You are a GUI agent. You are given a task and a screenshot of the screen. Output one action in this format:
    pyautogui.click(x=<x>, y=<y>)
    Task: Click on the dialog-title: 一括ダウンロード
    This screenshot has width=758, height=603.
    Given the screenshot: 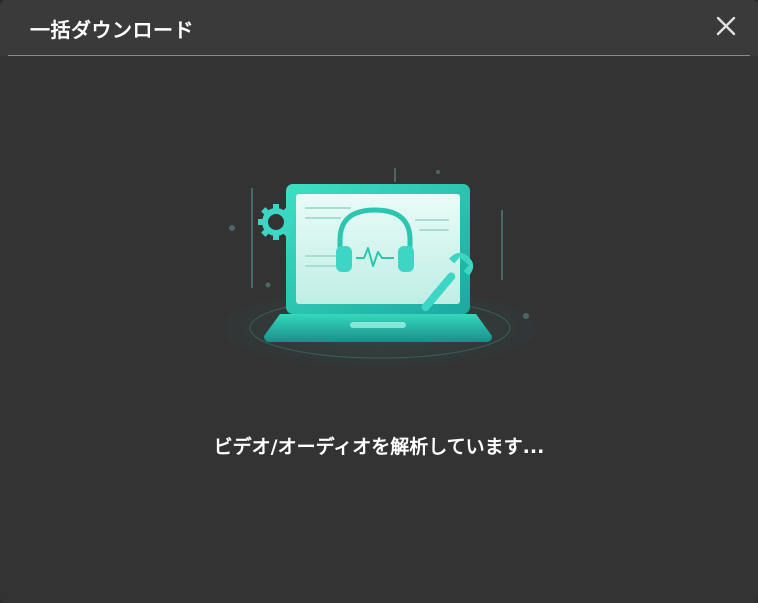 What is the action you would take?
    pyautogui.click(x=112, y=30)
    